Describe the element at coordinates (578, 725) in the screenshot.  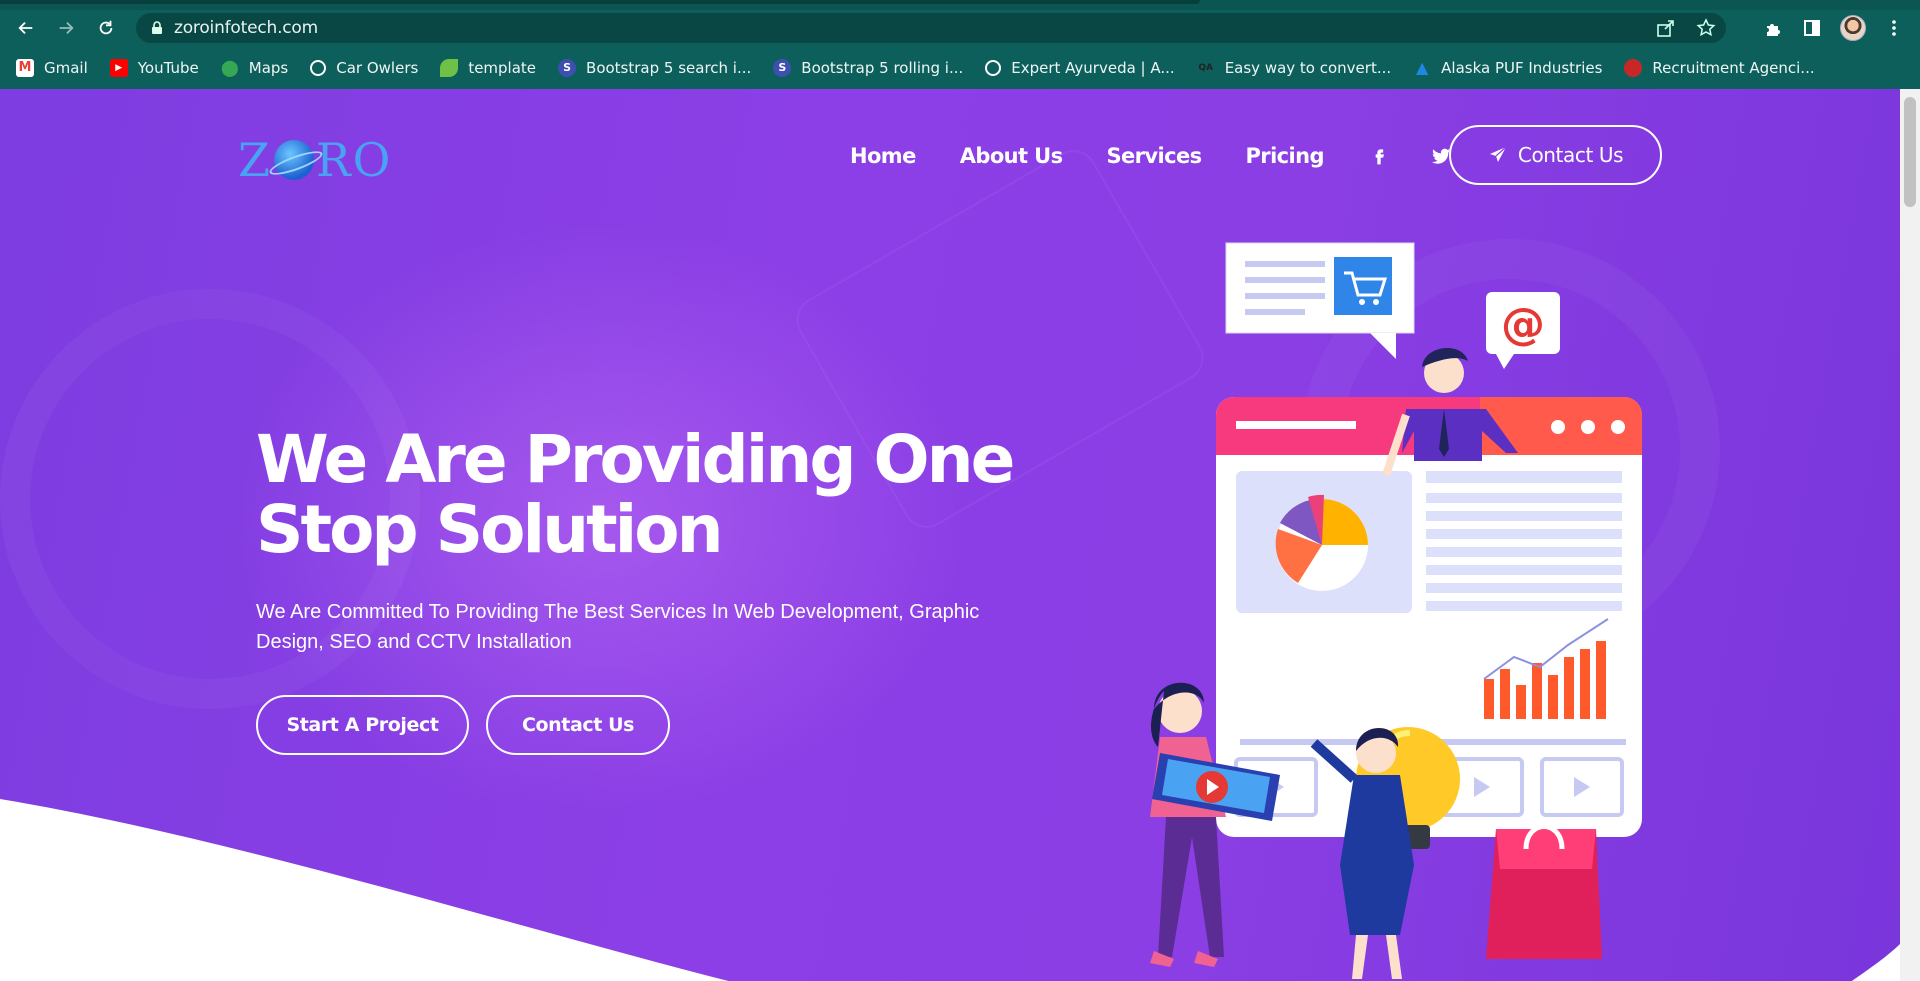
I see `hero-contact-button: Contact Us` at that location.